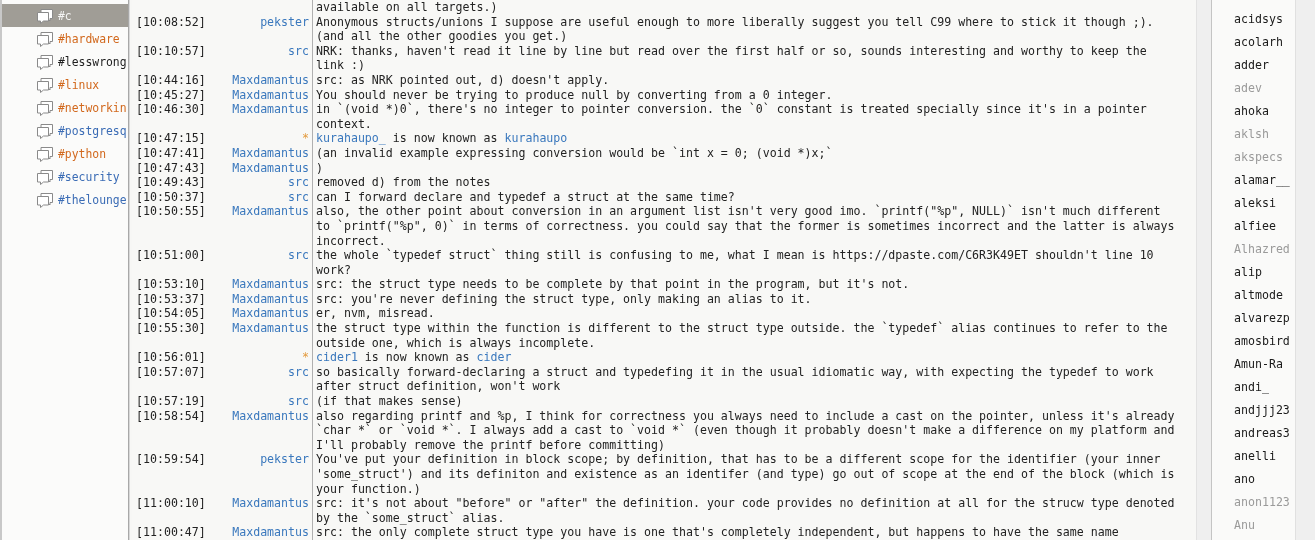 The height and width of the screenshot is (540, 1315). What do you see at coordinates (1253, 295) in the screenshot?
I see `user-name: altmode` at bounding box center [1253, 295].